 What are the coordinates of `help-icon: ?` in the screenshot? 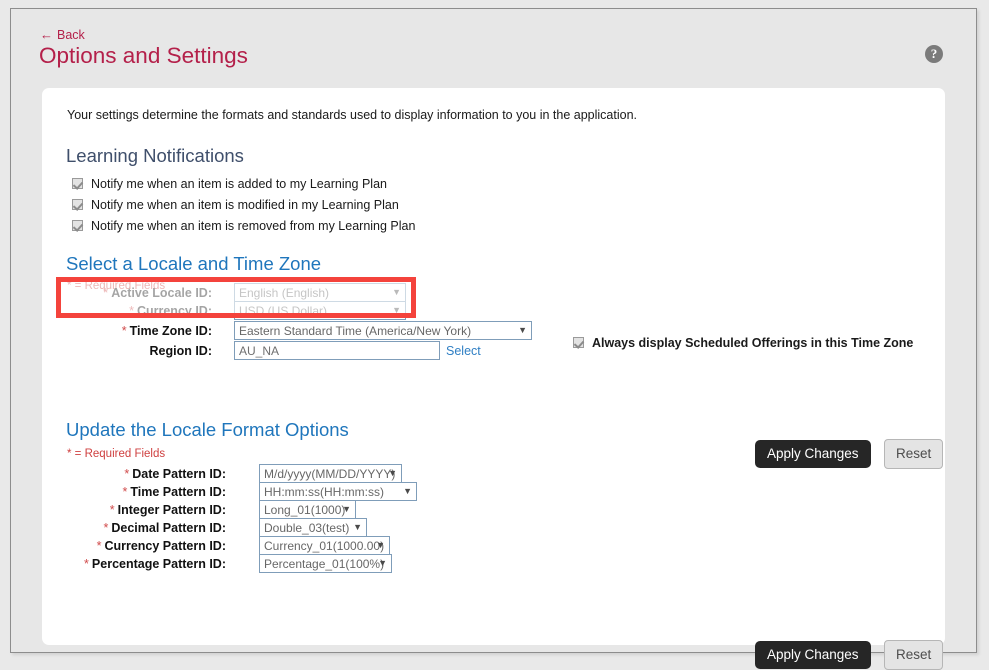 It's located at (934, 54).